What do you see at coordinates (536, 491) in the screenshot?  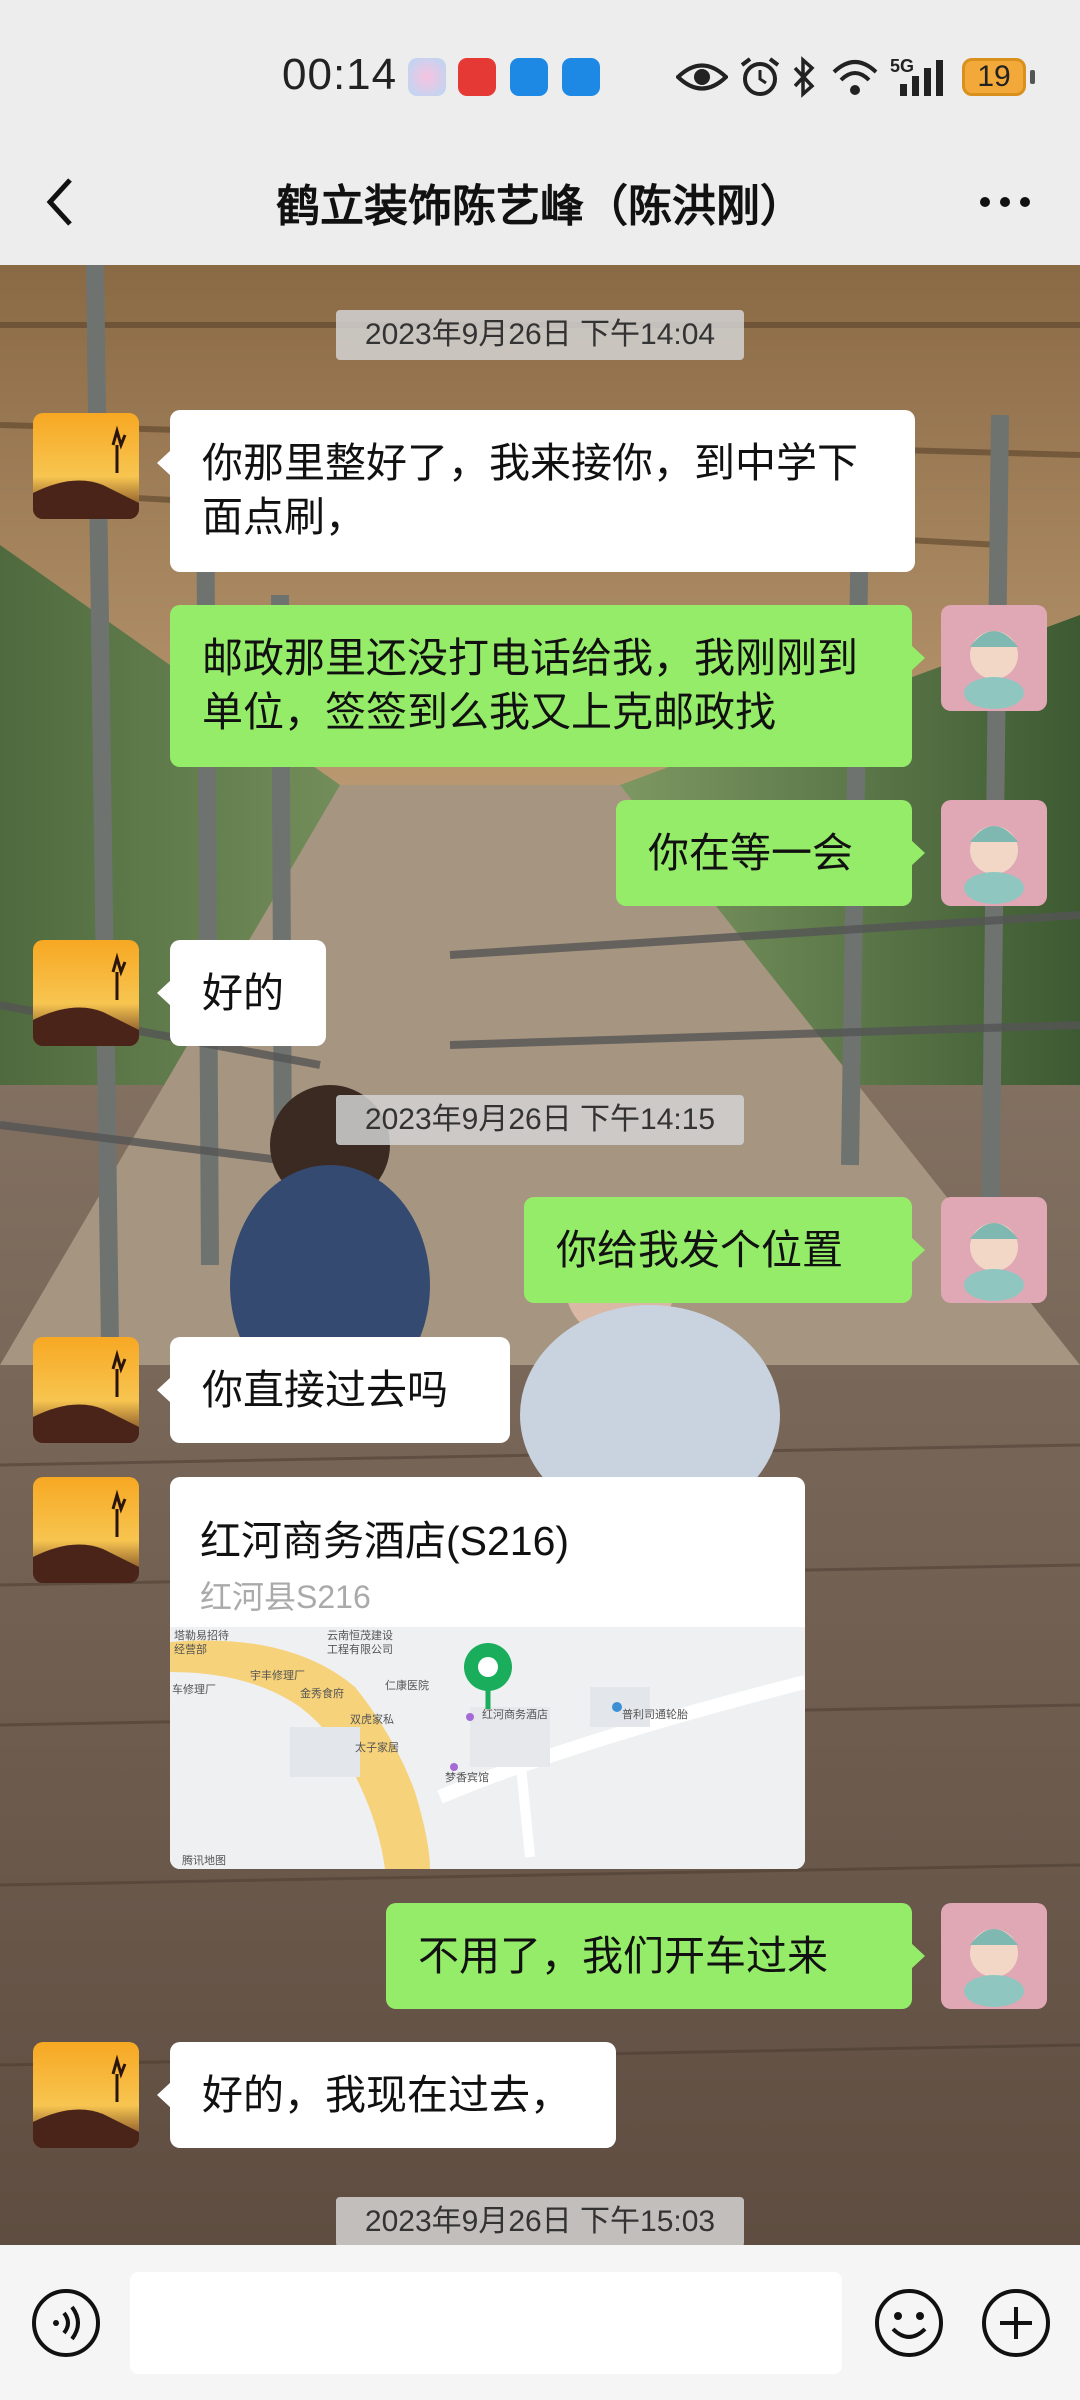 I see `incoming-message: 你那里整好了，我来接你，到中学下面点刷，` at bounding box center [536, 491].